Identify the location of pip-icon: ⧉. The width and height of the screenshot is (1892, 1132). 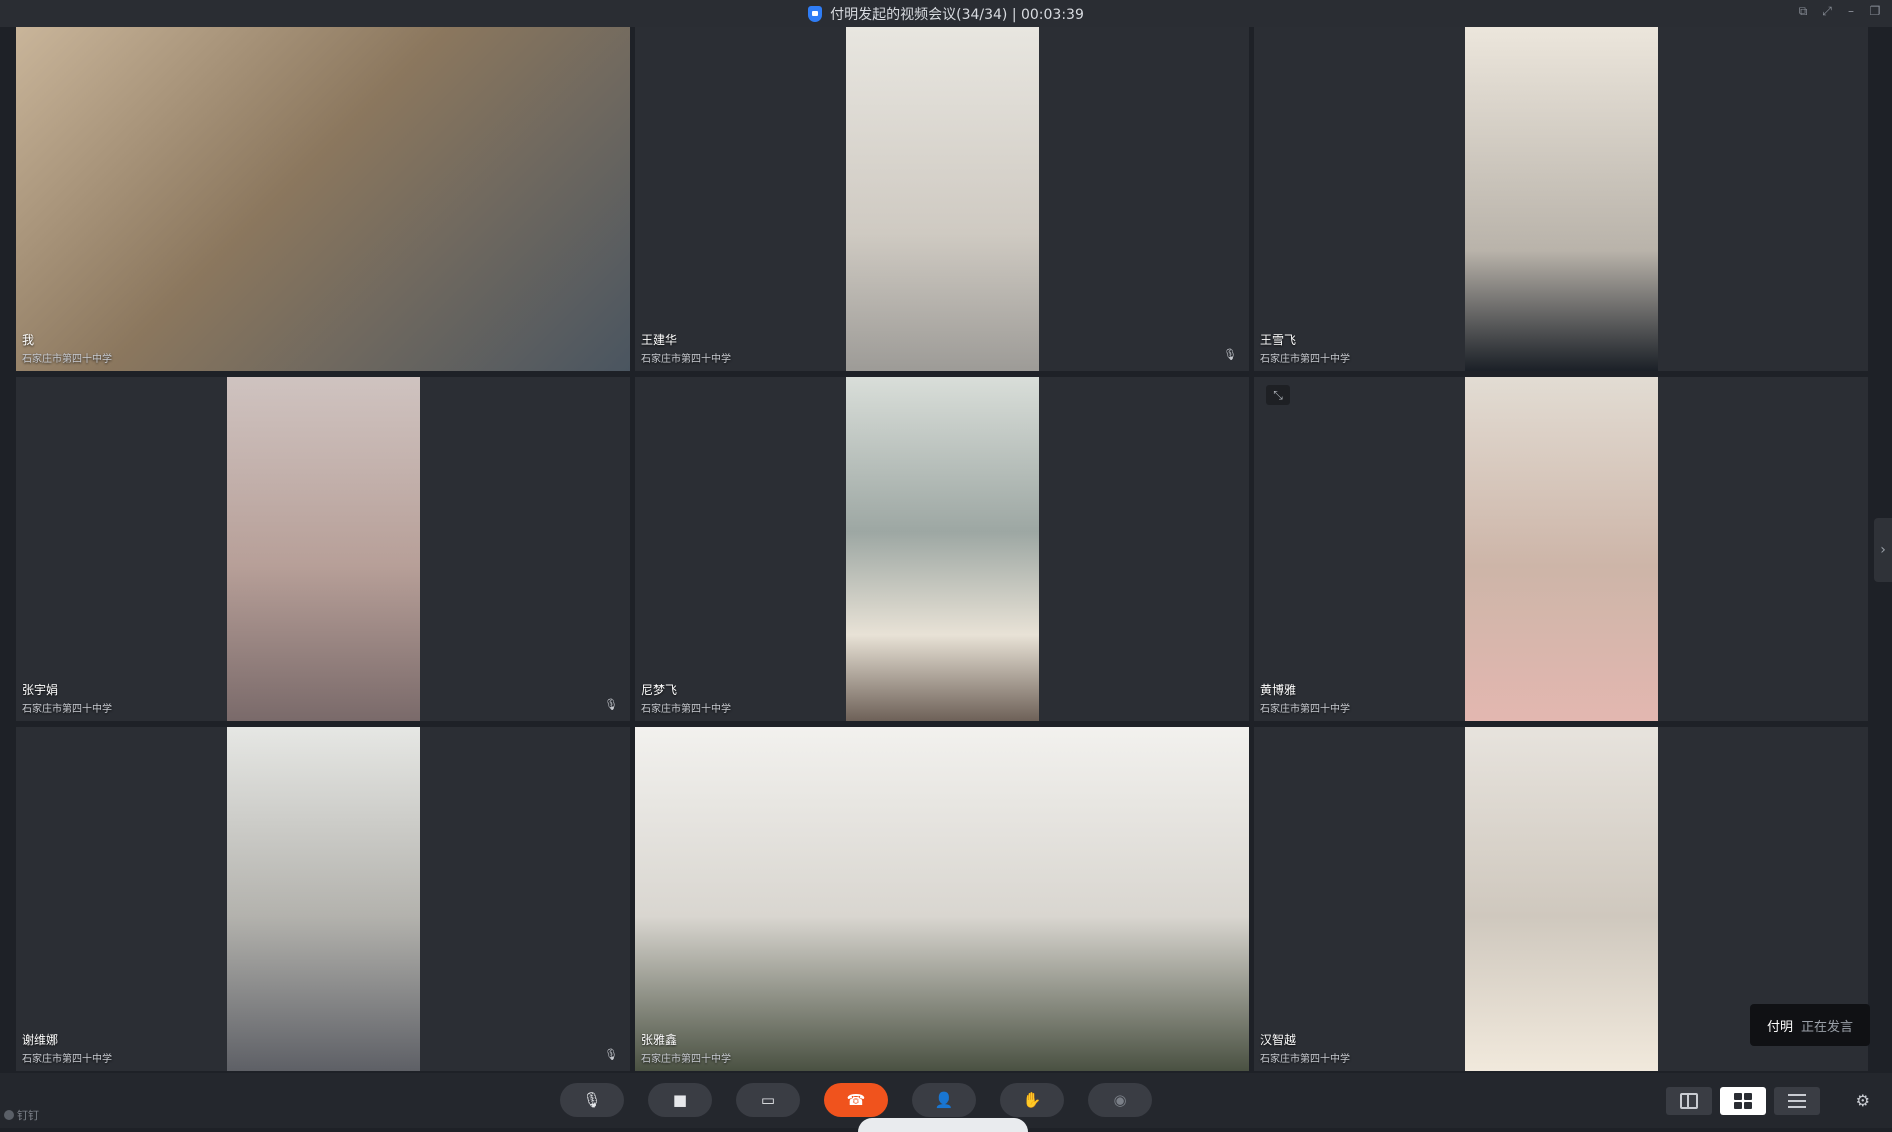
(1803, 11).